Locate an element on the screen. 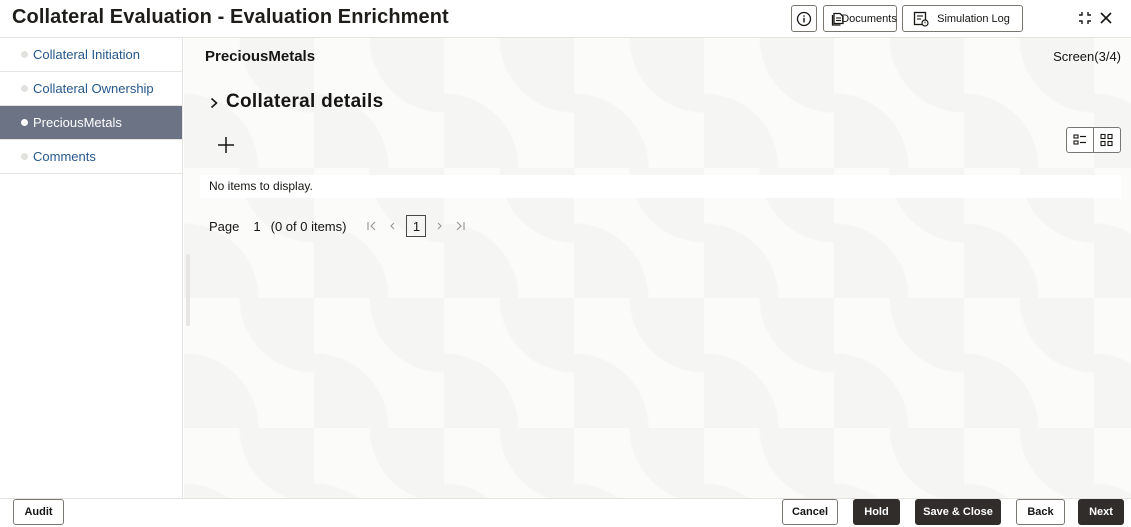 This screenshot has width=1131, height=527. info-button is located at coordinates (804, 18).